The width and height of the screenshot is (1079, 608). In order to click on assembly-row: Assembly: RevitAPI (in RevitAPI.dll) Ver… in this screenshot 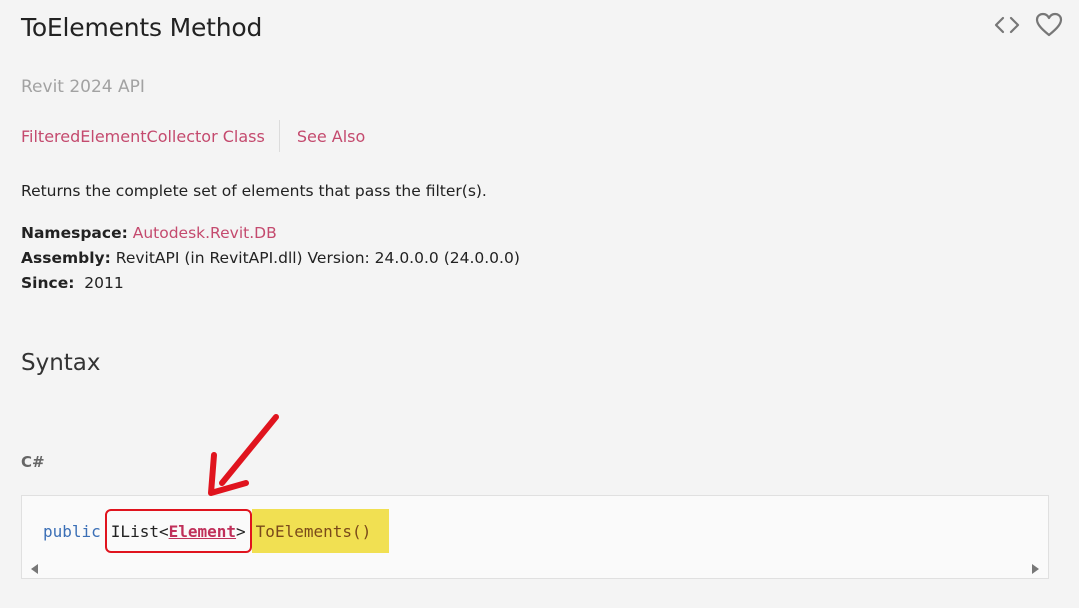, I will do `click(270, 258)`.